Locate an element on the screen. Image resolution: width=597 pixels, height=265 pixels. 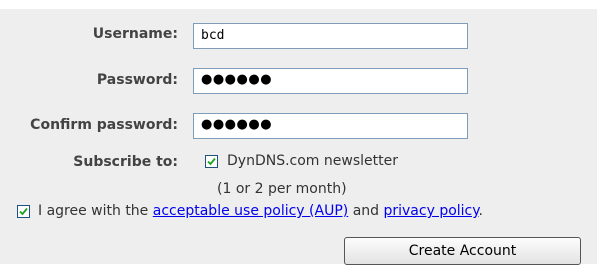
agree-prefix: I agree with the is located at coordinates (93, 211).